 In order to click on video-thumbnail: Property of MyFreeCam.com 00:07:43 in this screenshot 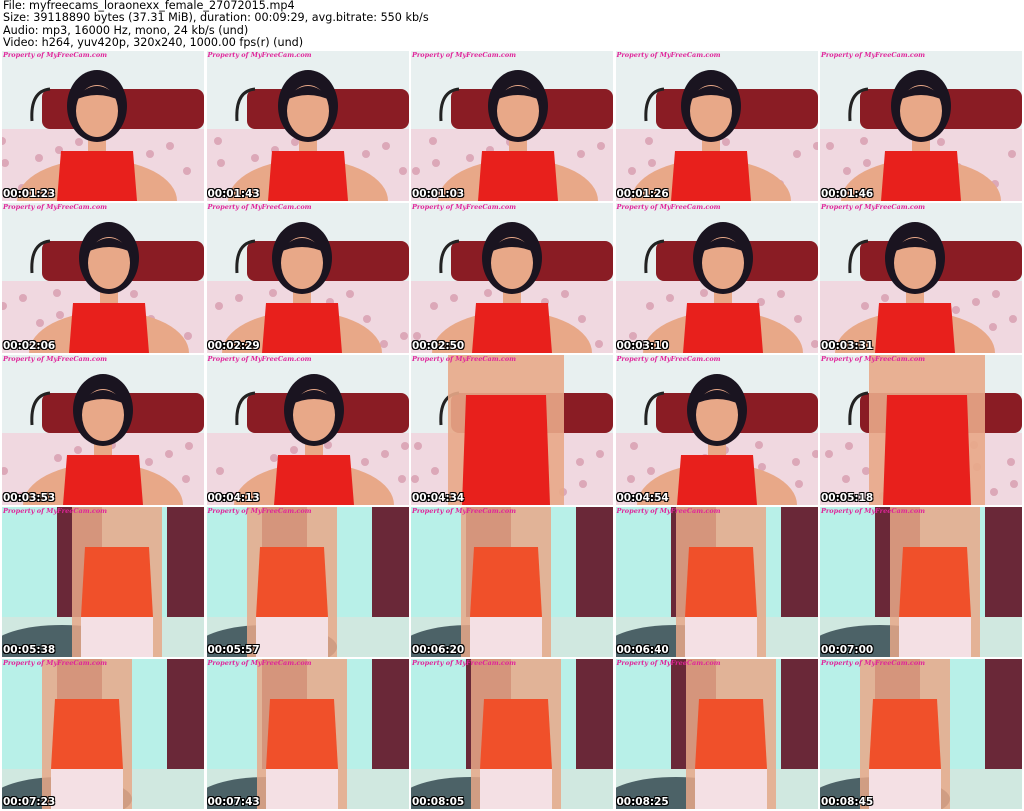, I will do `click(307, 734)`.